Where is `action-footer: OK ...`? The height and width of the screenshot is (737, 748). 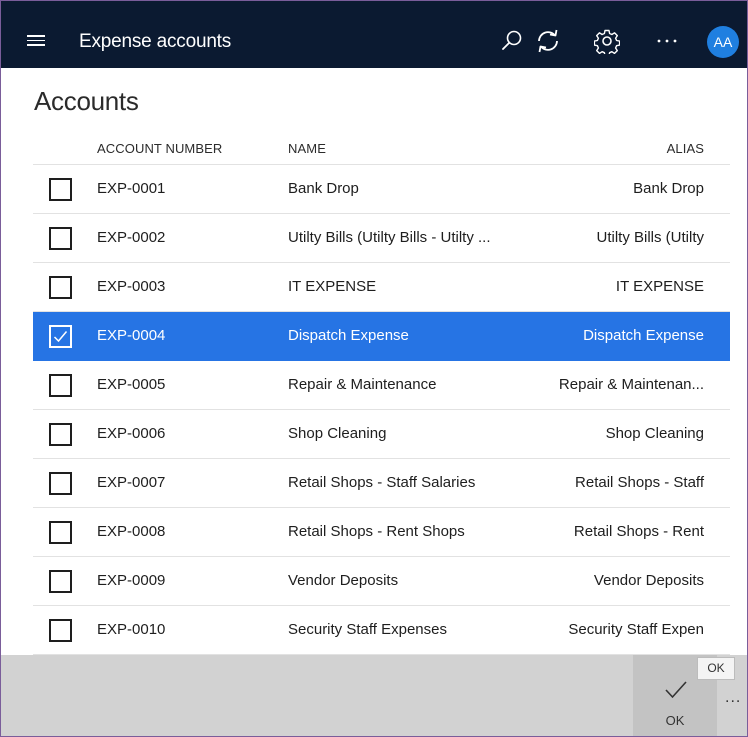
action-footer: OK ... is located at coordinates (374, 695).